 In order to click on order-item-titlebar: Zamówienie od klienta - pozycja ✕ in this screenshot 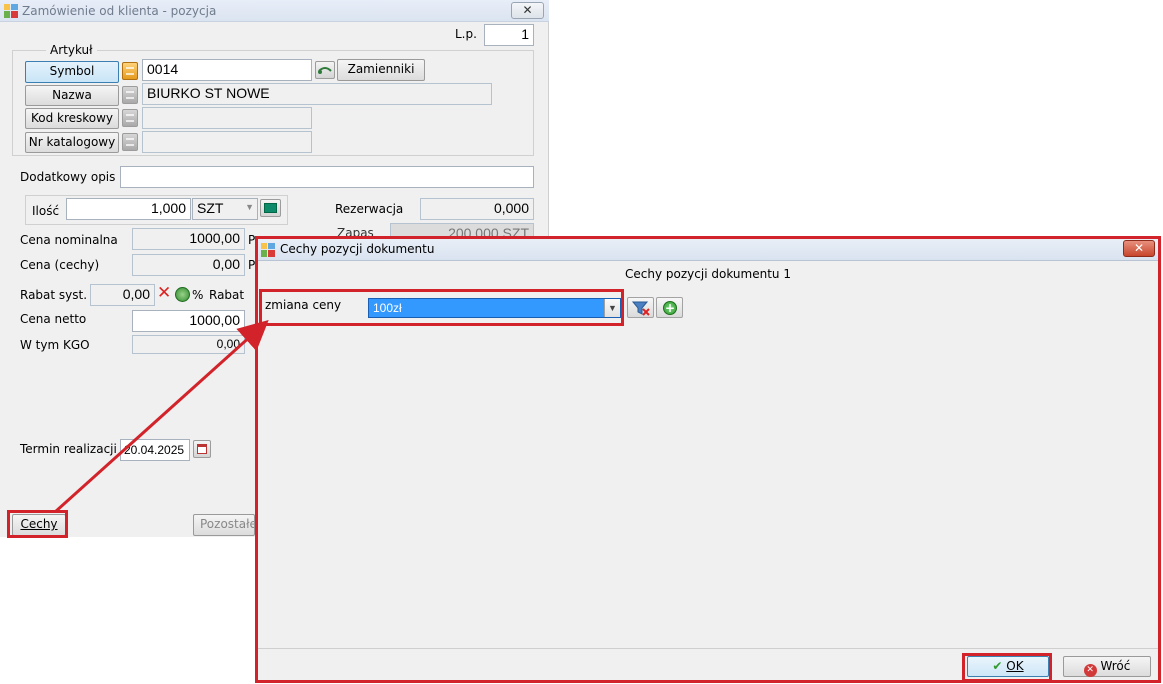, I will do `click(274, 11)`.